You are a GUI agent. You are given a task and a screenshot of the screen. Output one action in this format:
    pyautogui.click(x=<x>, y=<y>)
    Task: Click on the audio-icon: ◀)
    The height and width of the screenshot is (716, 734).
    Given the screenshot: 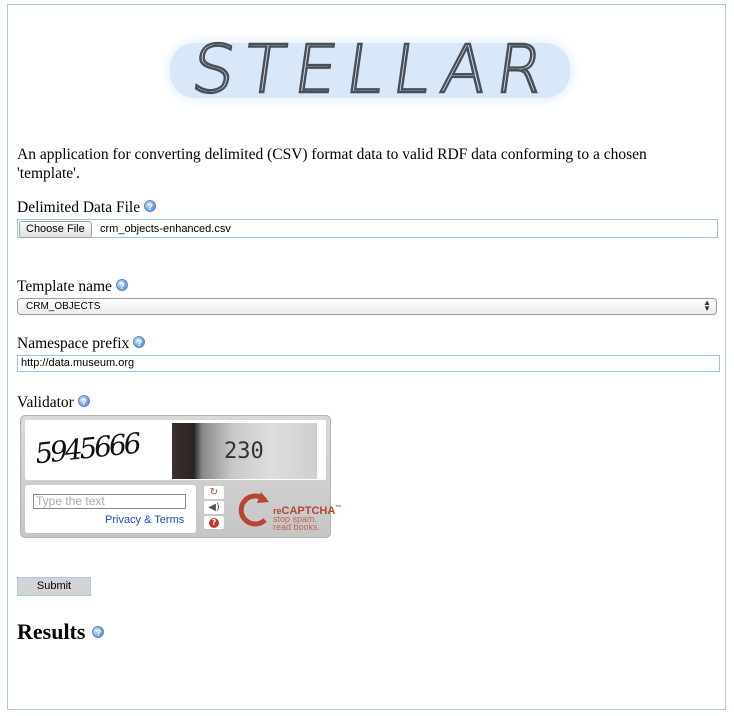 What is the action you would take?
    pyautogui.click(x=214, y=507)
    